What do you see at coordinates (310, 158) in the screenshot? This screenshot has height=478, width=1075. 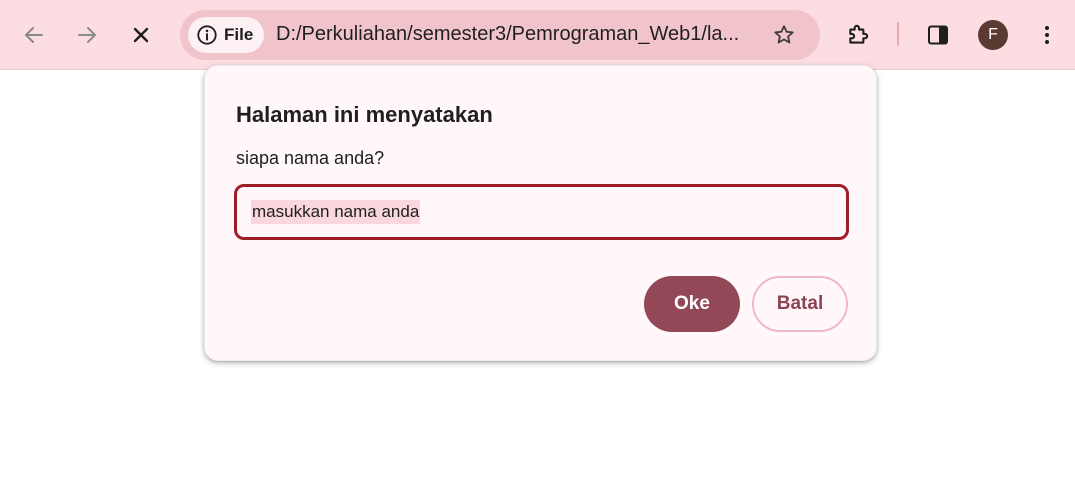 I see `dialog-message: siapa nama anda?` at bounding box center [310, 158].